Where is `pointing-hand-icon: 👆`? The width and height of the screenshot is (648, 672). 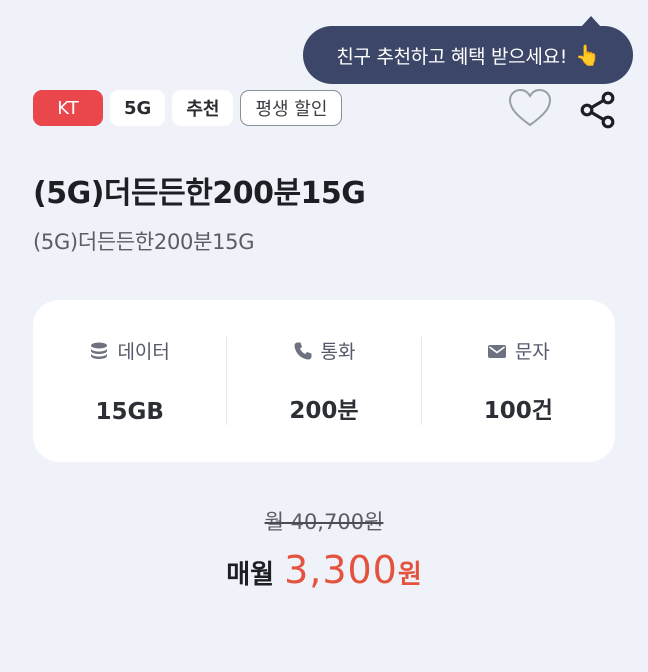
pointing-hand-icon: 👆 is located at coordinates (587, 55).